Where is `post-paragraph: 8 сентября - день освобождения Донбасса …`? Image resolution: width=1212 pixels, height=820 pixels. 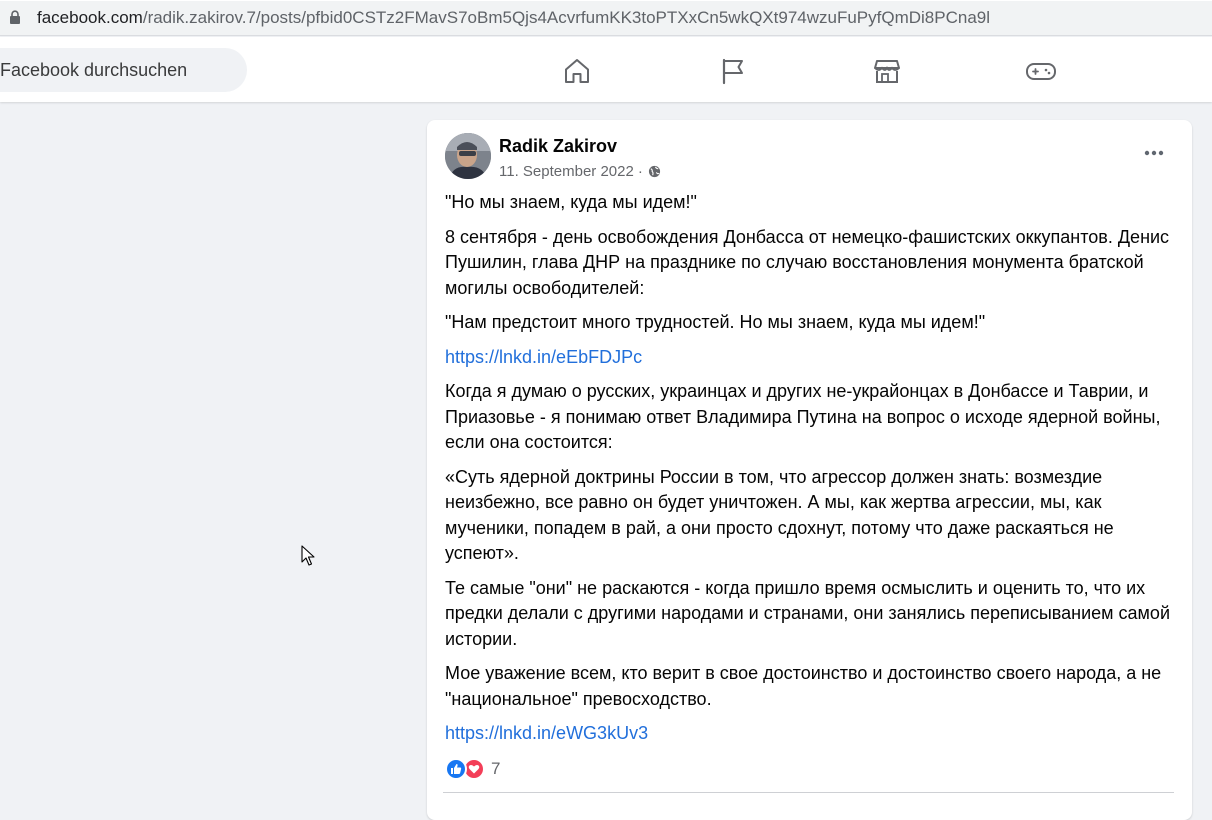 post-paragraph: 8 сентября - день освобождения Донбасса … is located at coordinates (807, 262).